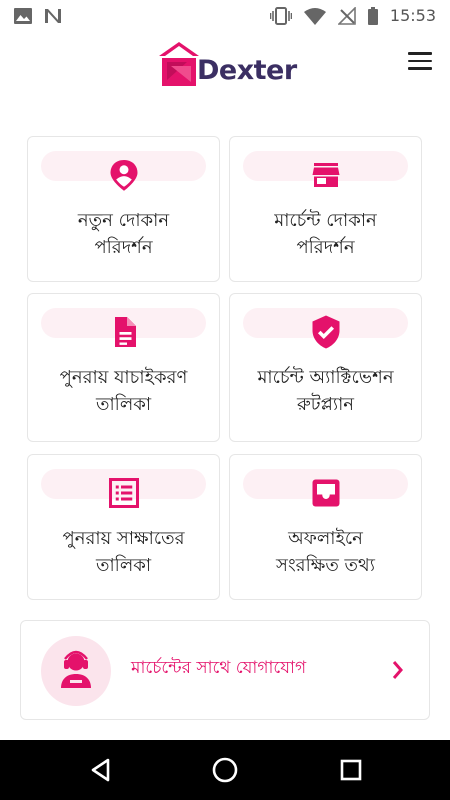  What do you see at coordinates (325, 234) in the screenshot?
I see `card-label: মার্চেন্ট দোকান পরিদর্শন` at bounding box center [325, 234].